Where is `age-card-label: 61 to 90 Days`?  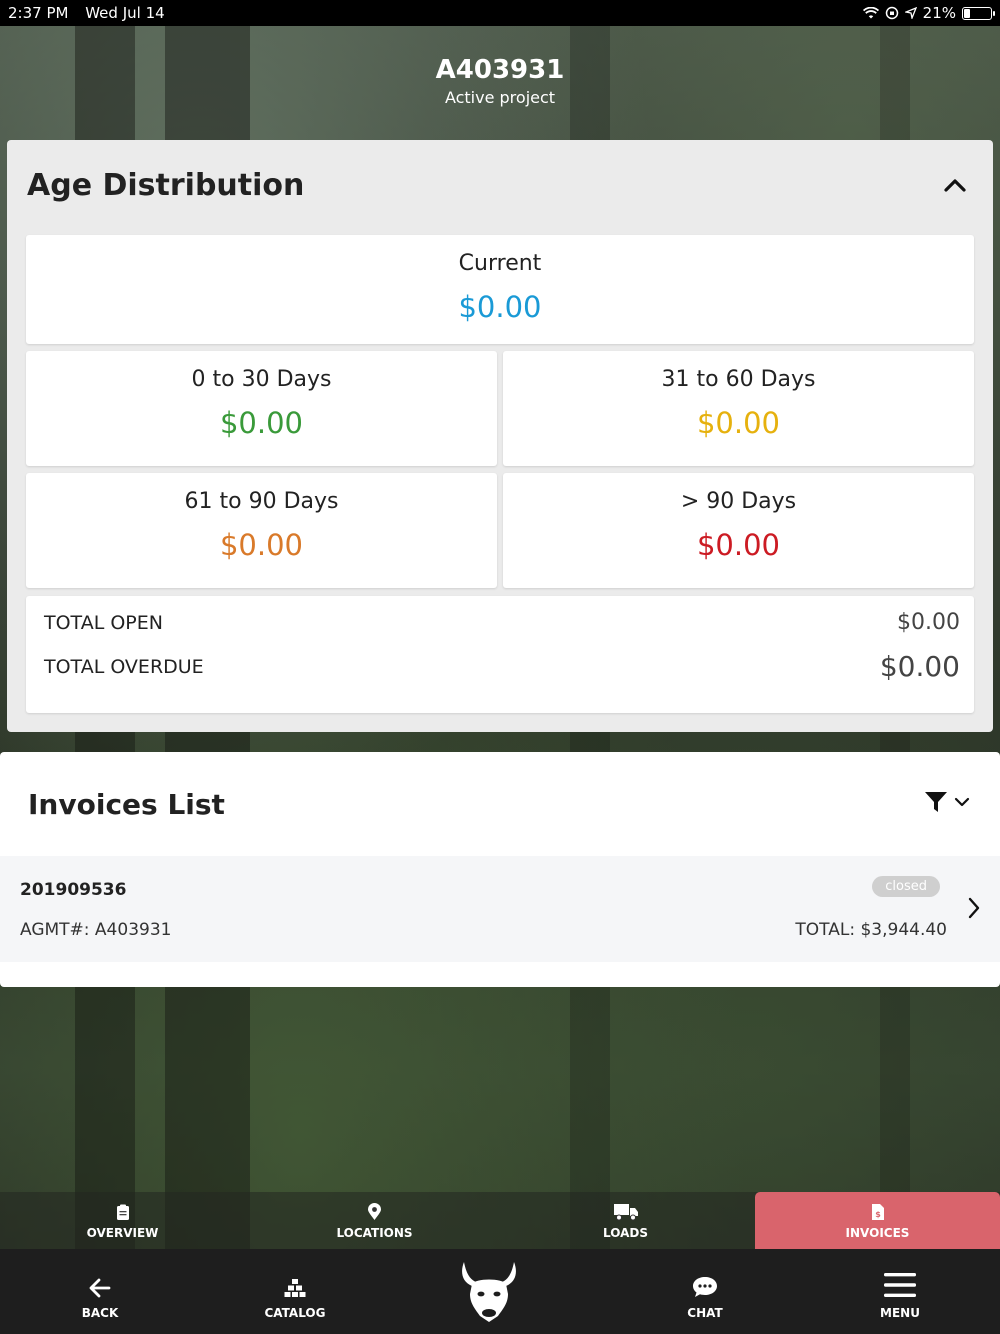 age-card-label: 61 to 90 Days is located at coordinates (261, 501).